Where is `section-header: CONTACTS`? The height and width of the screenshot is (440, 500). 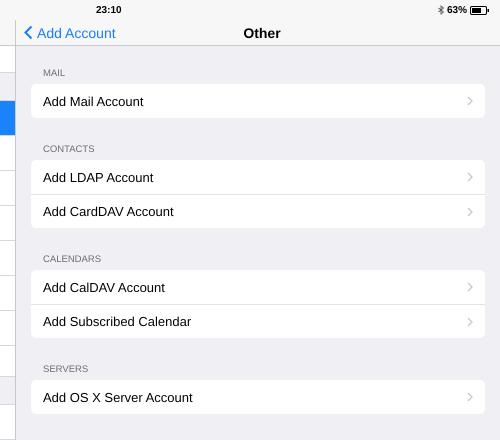 section-header: CONTACTS is located at coordinates (69, 149).